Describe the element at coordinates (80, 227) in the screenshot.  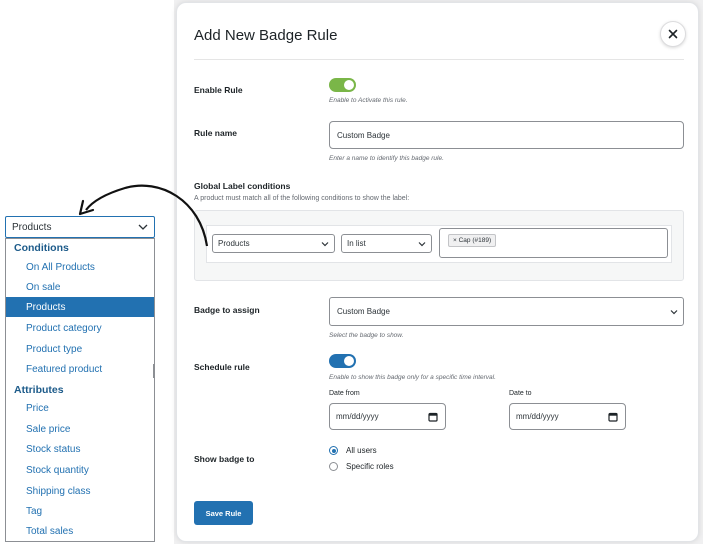
I see `condition-type-dropdown: Products` at that location.